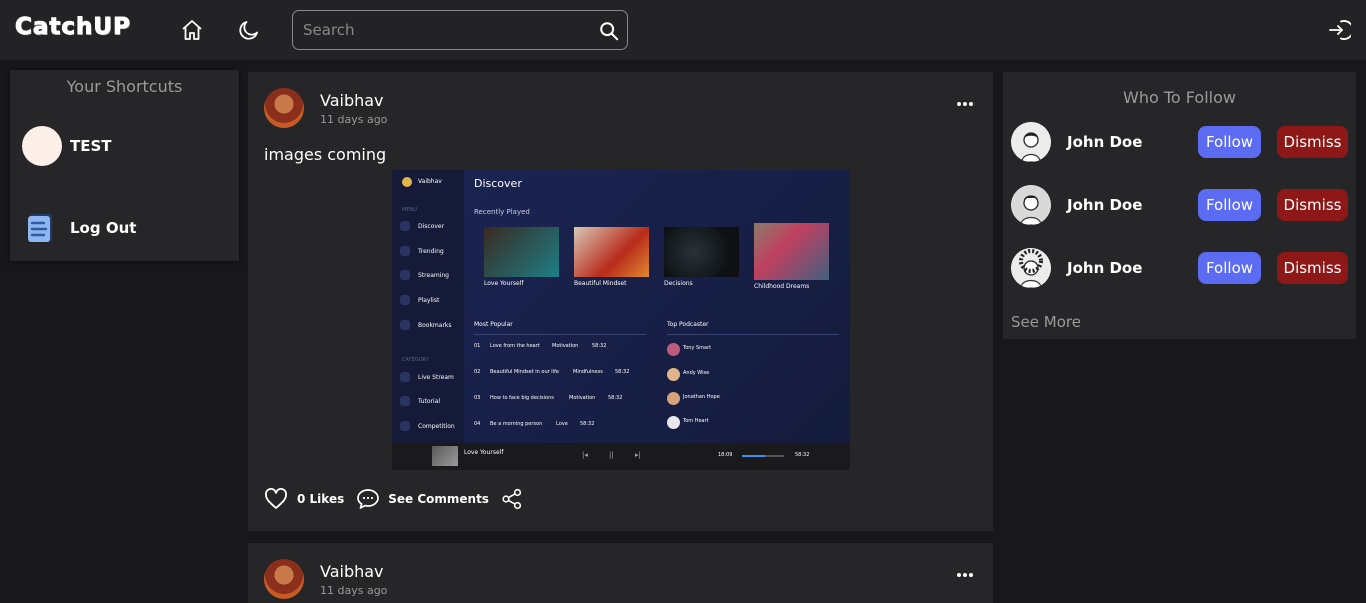 The image size is (1366, 603). I want to click on see-more-link: See More, so click(1046, 322).